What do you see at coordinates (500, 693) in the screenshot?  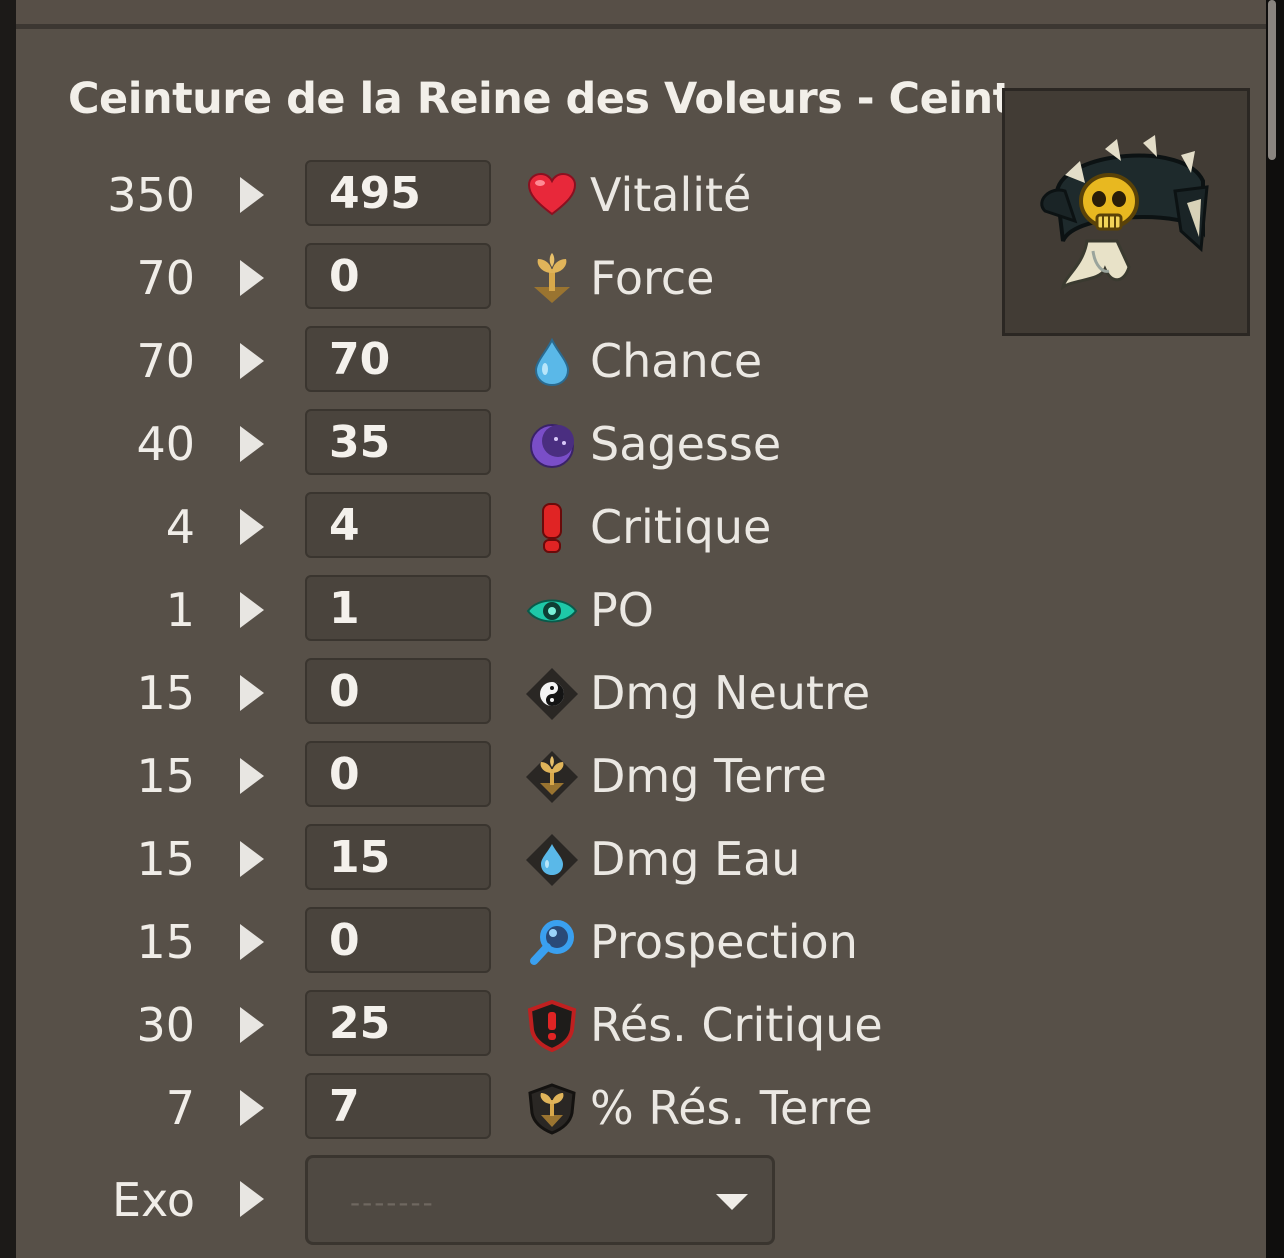 I see `stat-row-dmg-neutre: 15 Dmg Neutre` at bounding box center [500, 693].